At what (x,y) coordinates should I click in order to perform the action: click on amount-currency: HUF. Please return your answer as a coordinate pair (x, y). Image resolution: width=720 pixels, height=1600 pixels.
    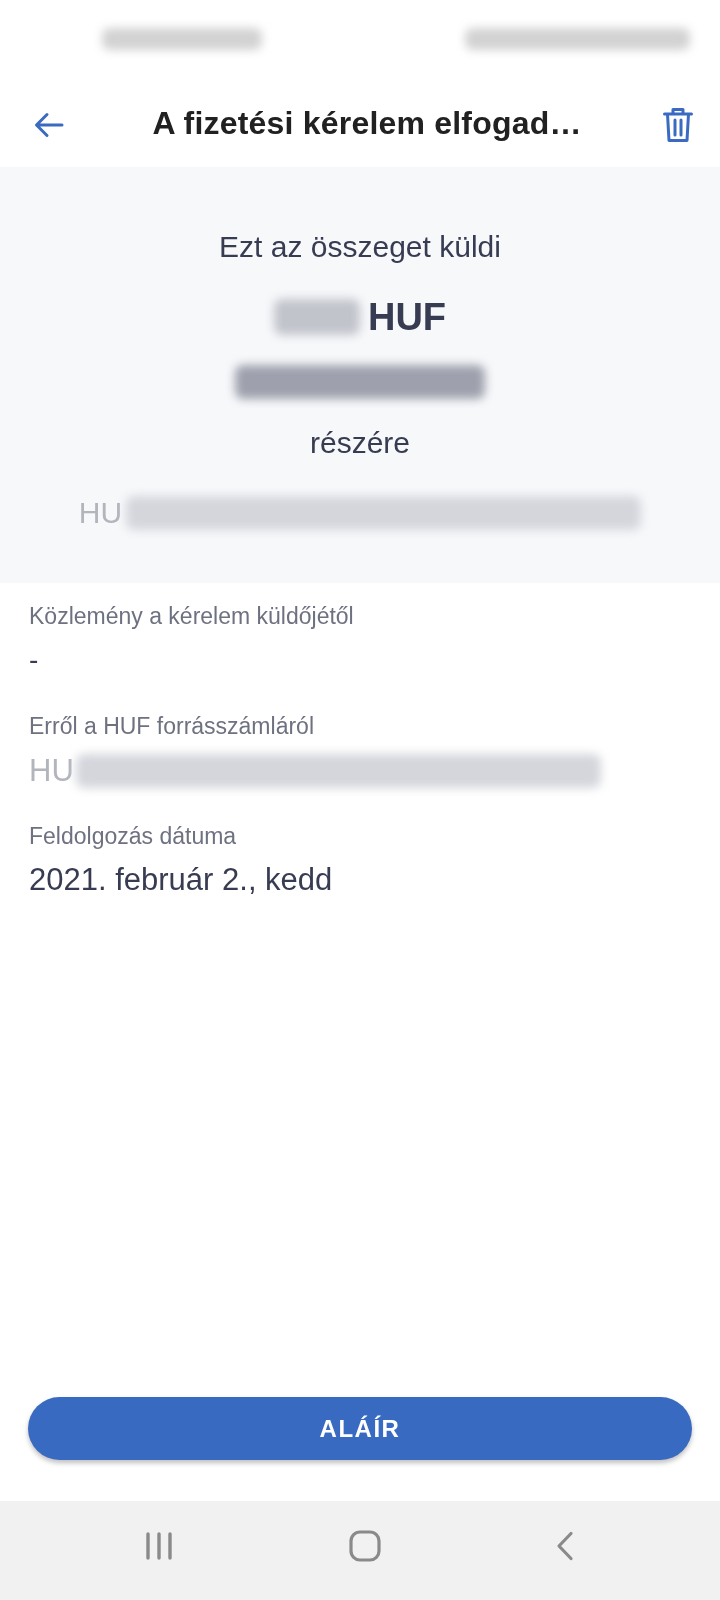
    Looking at the image, I should click on (407, 317).